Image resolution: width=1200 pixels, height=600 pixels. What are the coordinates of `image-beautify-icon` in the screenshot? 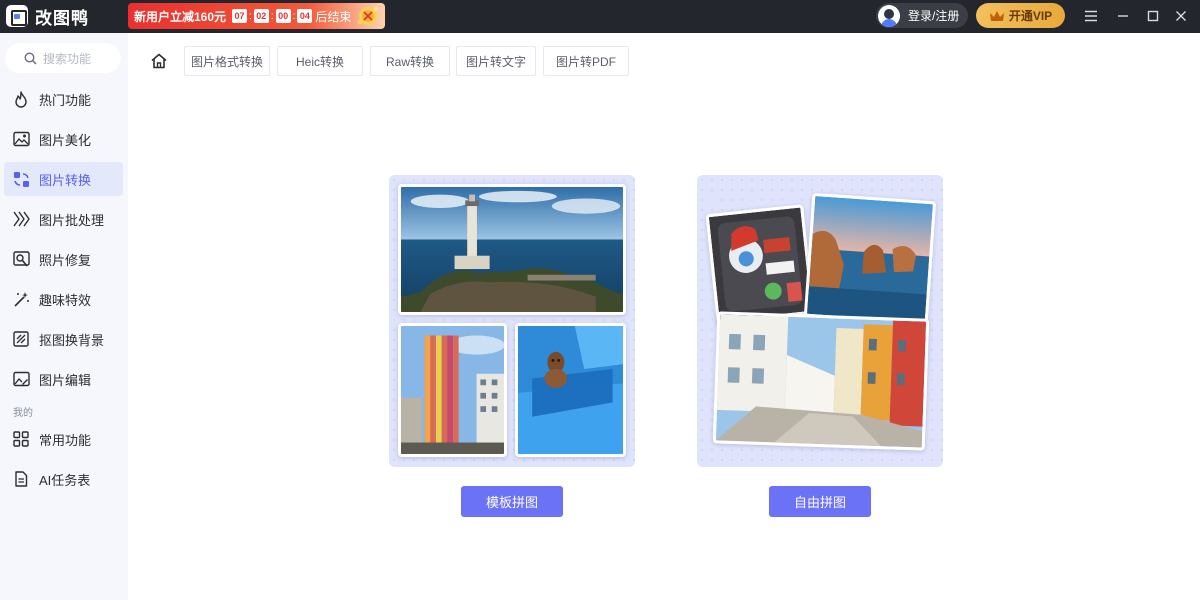 It's located at (21, 139).